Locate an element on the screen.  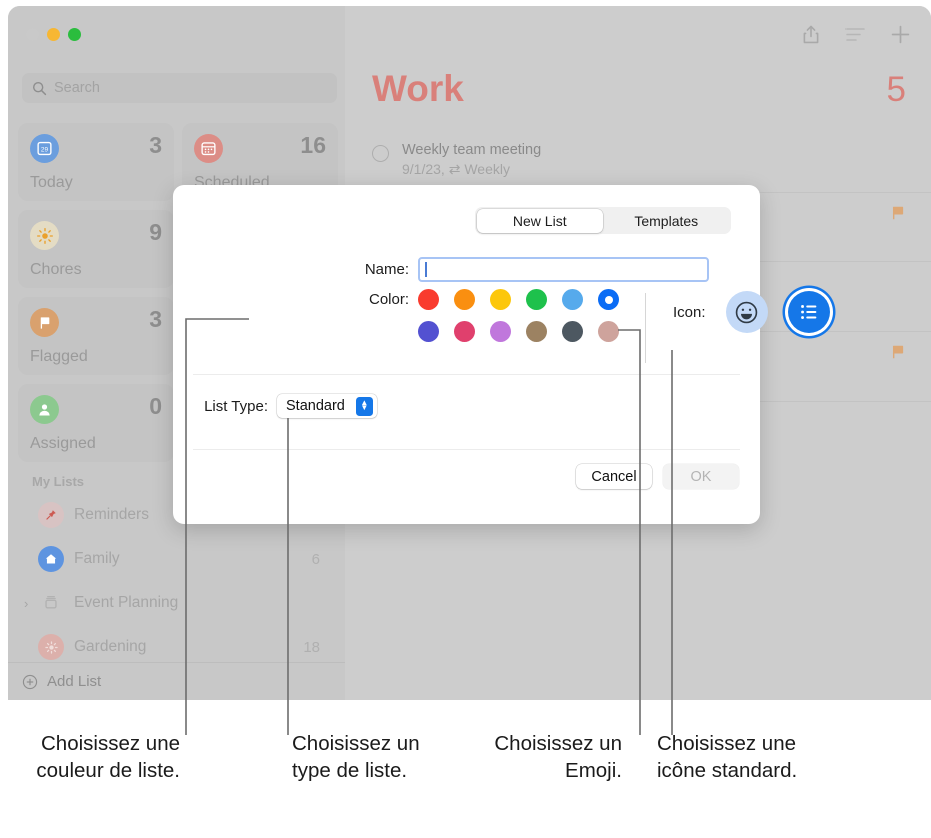
color-swatch-grid is located at coordinates (518, 315).